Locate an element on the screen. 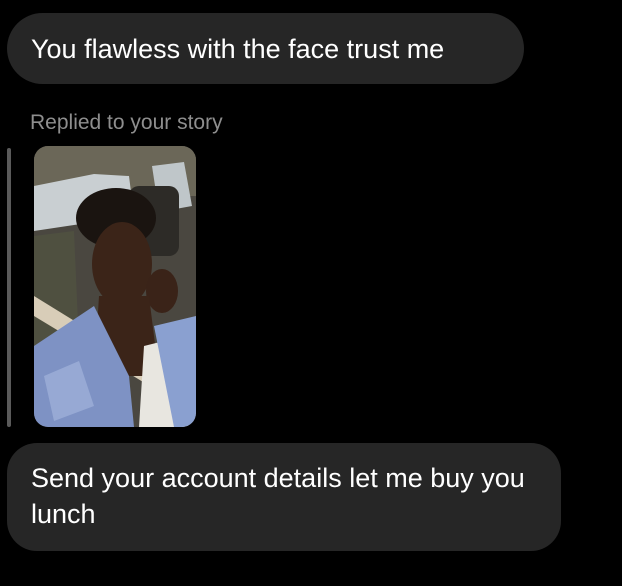 This screenshot has width=622, height=586. message-bubble-incoming: You flawless with the face trust me is located at coordinates (265, 48).